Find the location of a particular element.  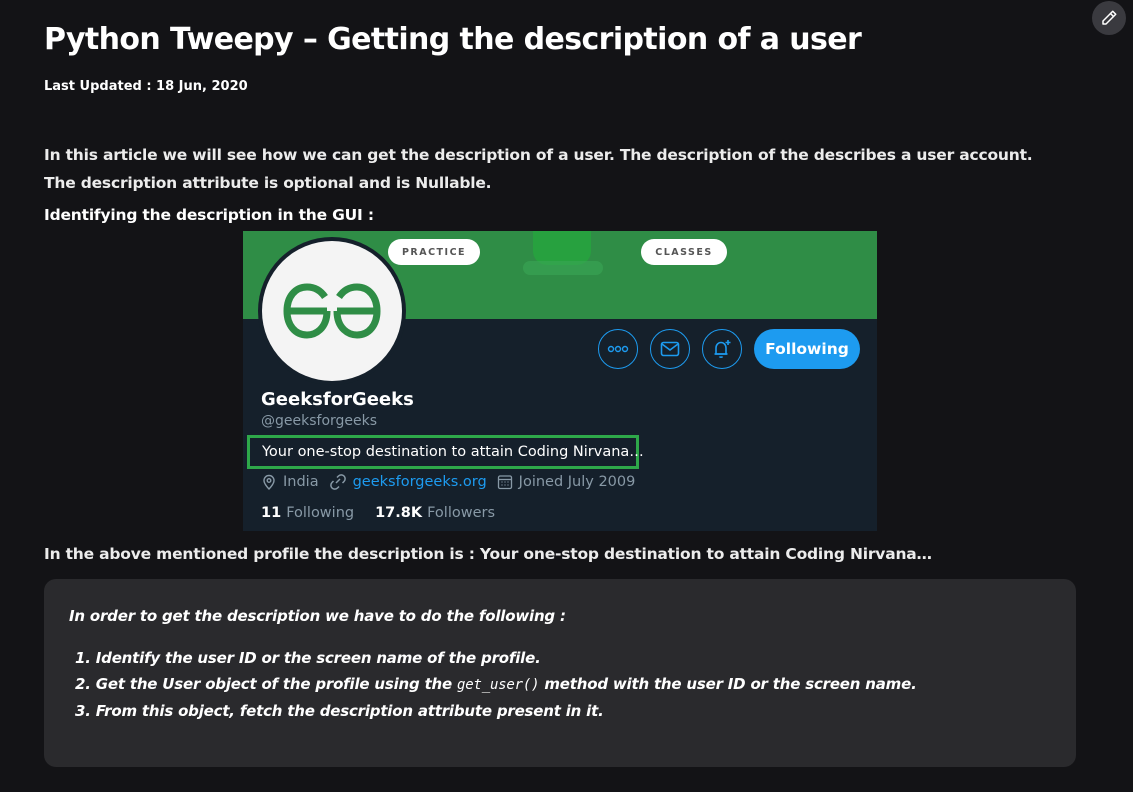

profile-meta: India geeksforgeeks.org Joined July 2009 is located at coordinates (448, 482).